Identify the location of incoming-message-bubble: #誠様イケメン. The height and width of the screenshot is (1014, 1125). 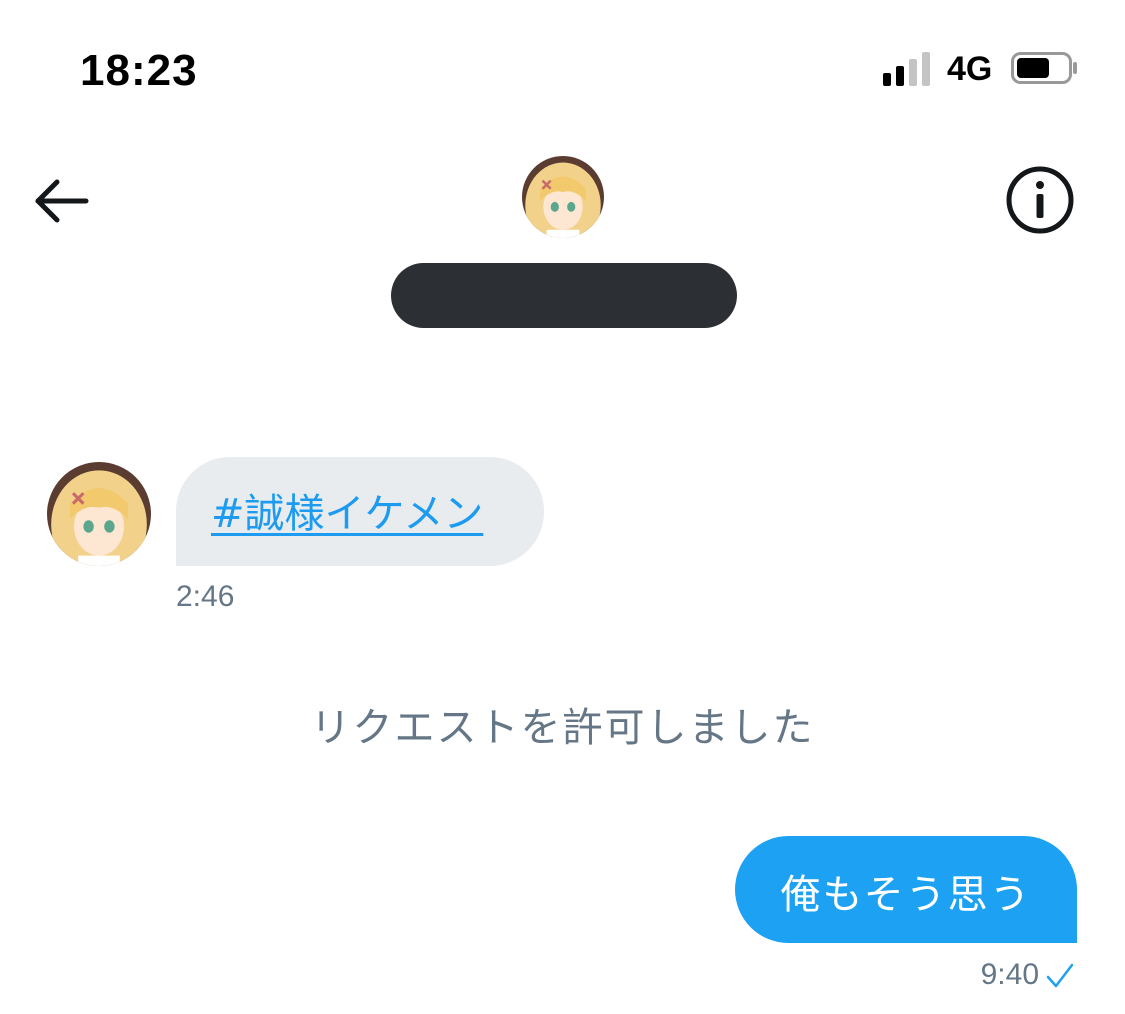
(360, 511).